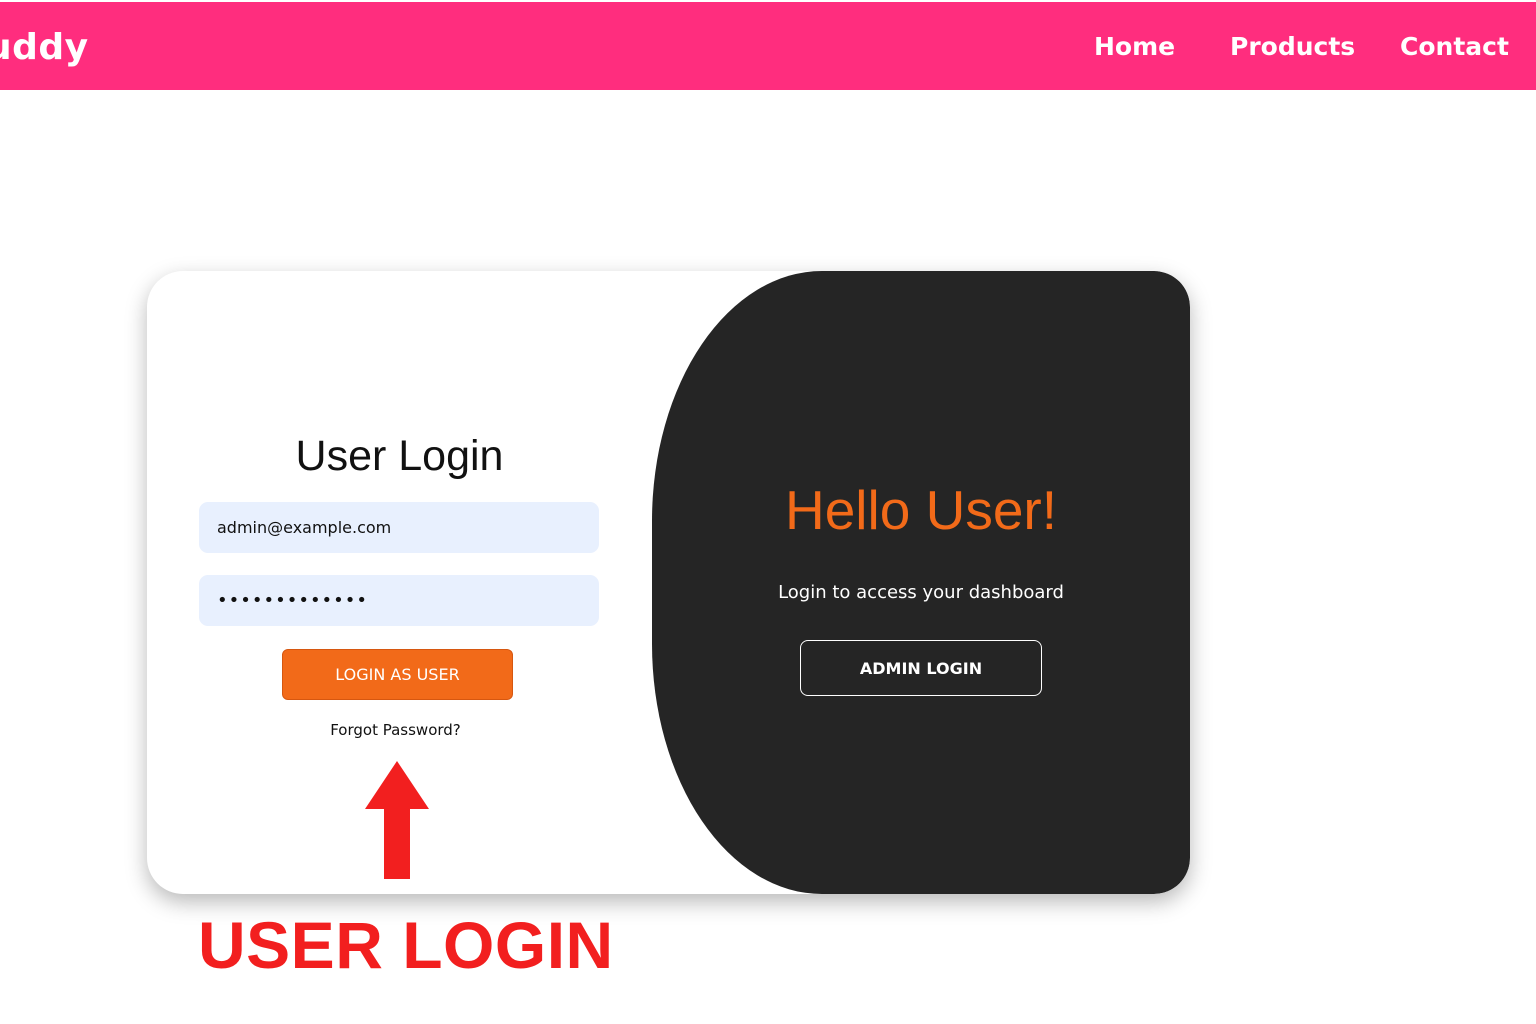 The height and width of the screenshot is (1024, 1536). I want to click on email-field, so click(399, 527).